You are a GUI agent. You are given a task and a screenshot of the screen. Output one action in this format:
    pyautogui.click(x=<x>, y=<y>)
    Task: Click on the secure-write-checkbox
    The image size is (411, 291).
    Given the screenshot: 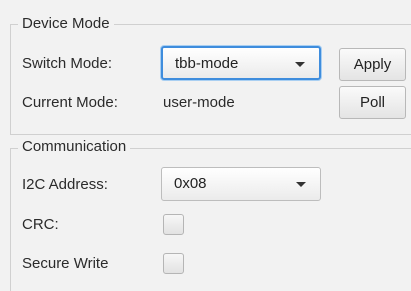 What is the action you would take?
    pyautogui.click(x=173, y=263)
    